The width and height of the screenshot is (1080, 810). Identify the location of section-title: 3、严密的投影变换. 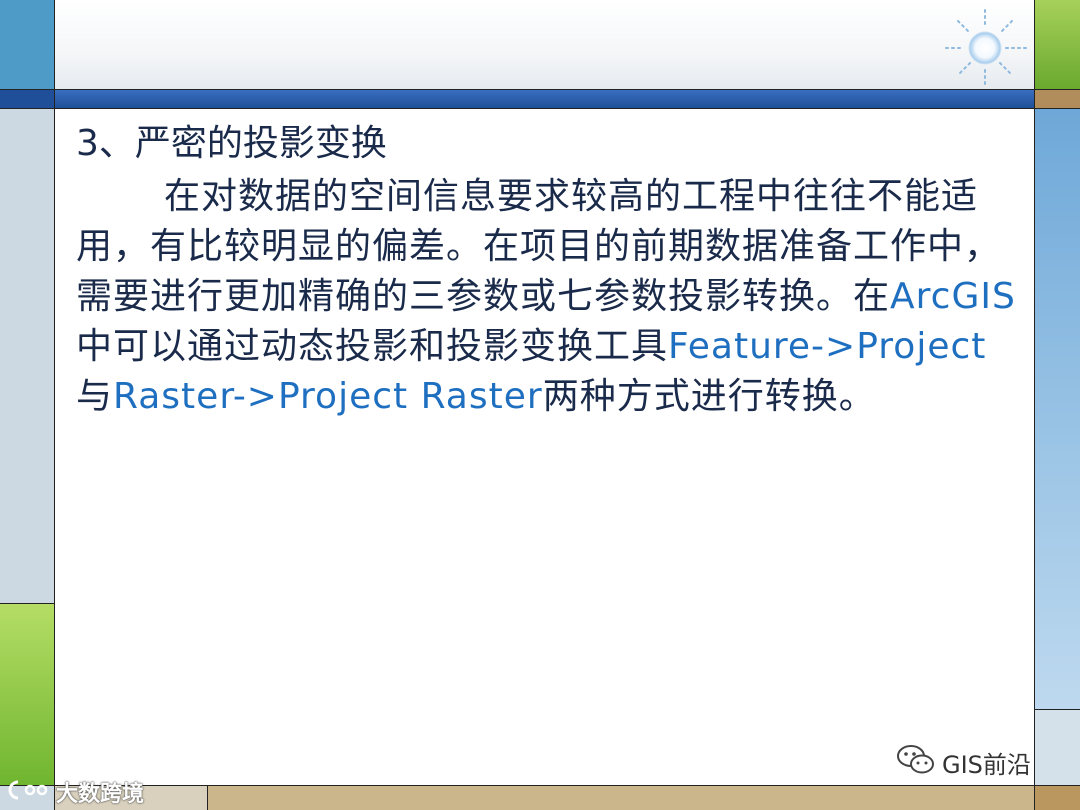
(231, 143).